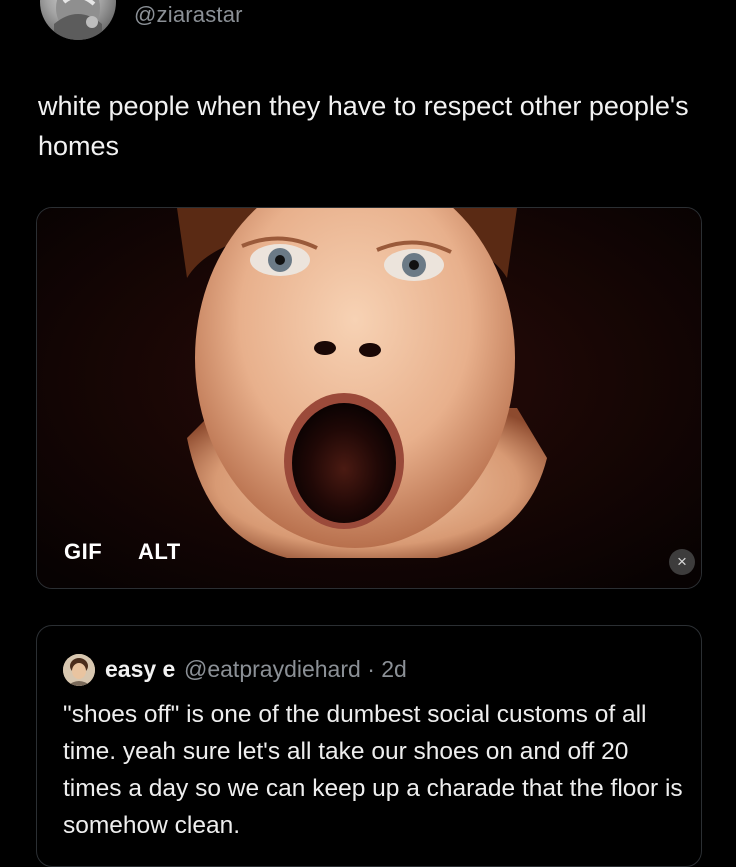 Image resolution: width=736 pixels, height=867 pixels. I want to click on quoted-author-avatar, so click(79, 670).